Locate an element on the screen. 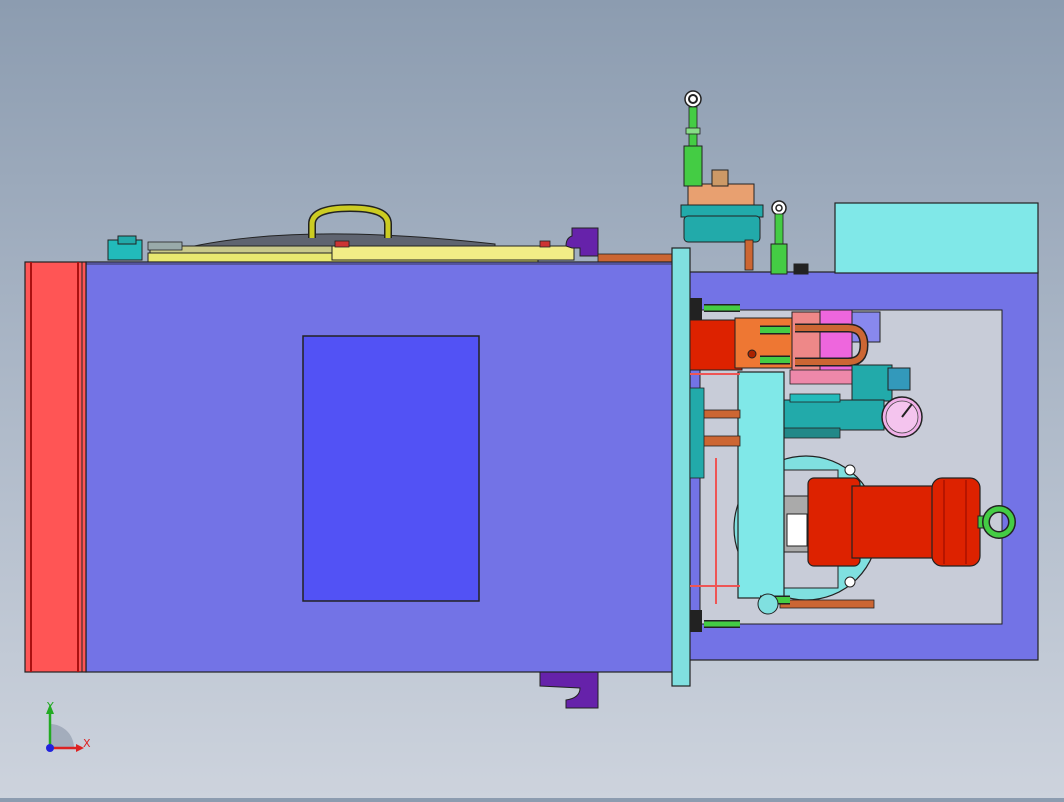 Image resolution: width=1064 pixels, height=802 pixels. inspection-window is located at coordinates (391, 468).